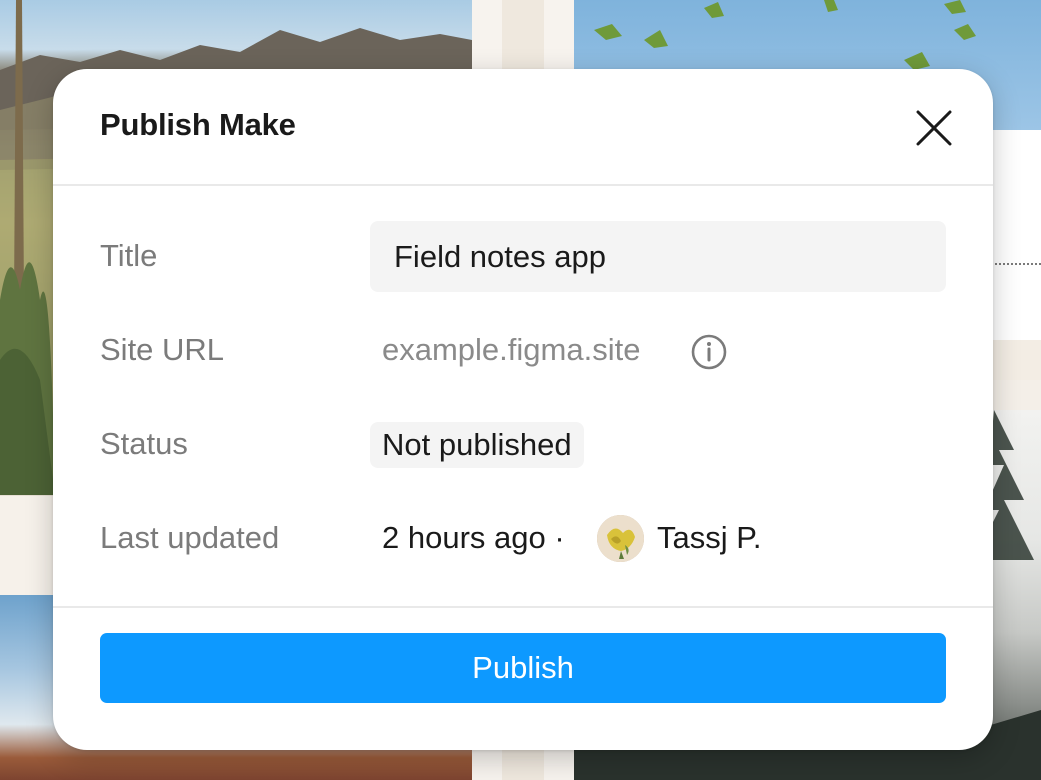  Describe the element at coordinates (198, 124) in the screenshot. I see `dialog-title: Publish Make` at that location.